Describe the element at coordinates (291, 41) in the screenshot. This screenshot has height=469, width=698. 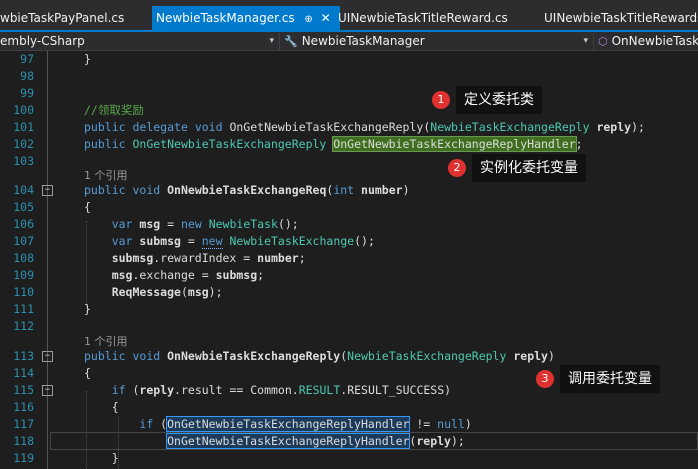
I see `class-icon: 🔧` at that location.